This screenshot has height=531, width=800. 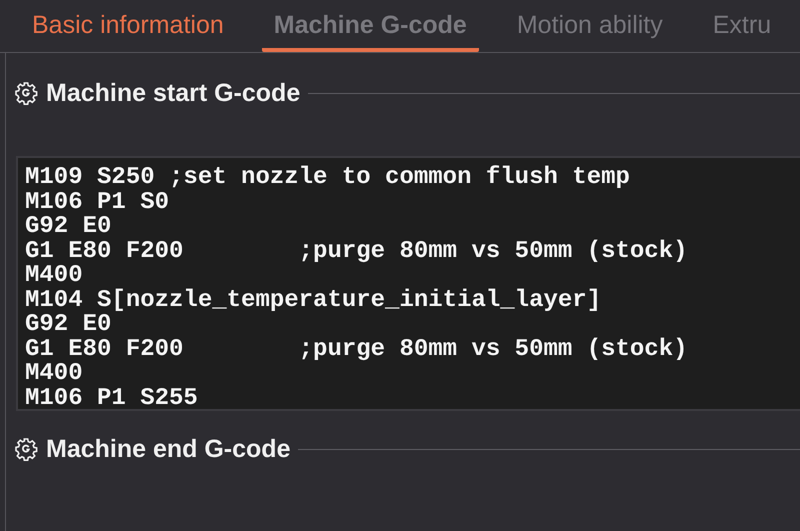 I want to click on tab: Motion ability, so click(x=589, y=31).